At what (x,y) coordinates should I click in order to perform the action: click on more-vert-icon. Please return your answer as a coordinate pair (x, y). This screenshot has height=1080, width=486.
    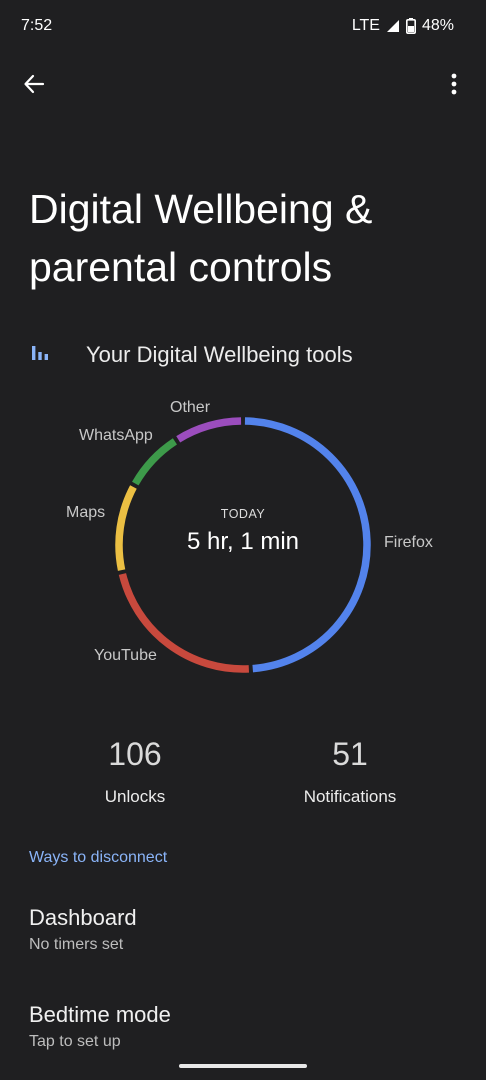
    Looking at the image, I should click on (454, 86).